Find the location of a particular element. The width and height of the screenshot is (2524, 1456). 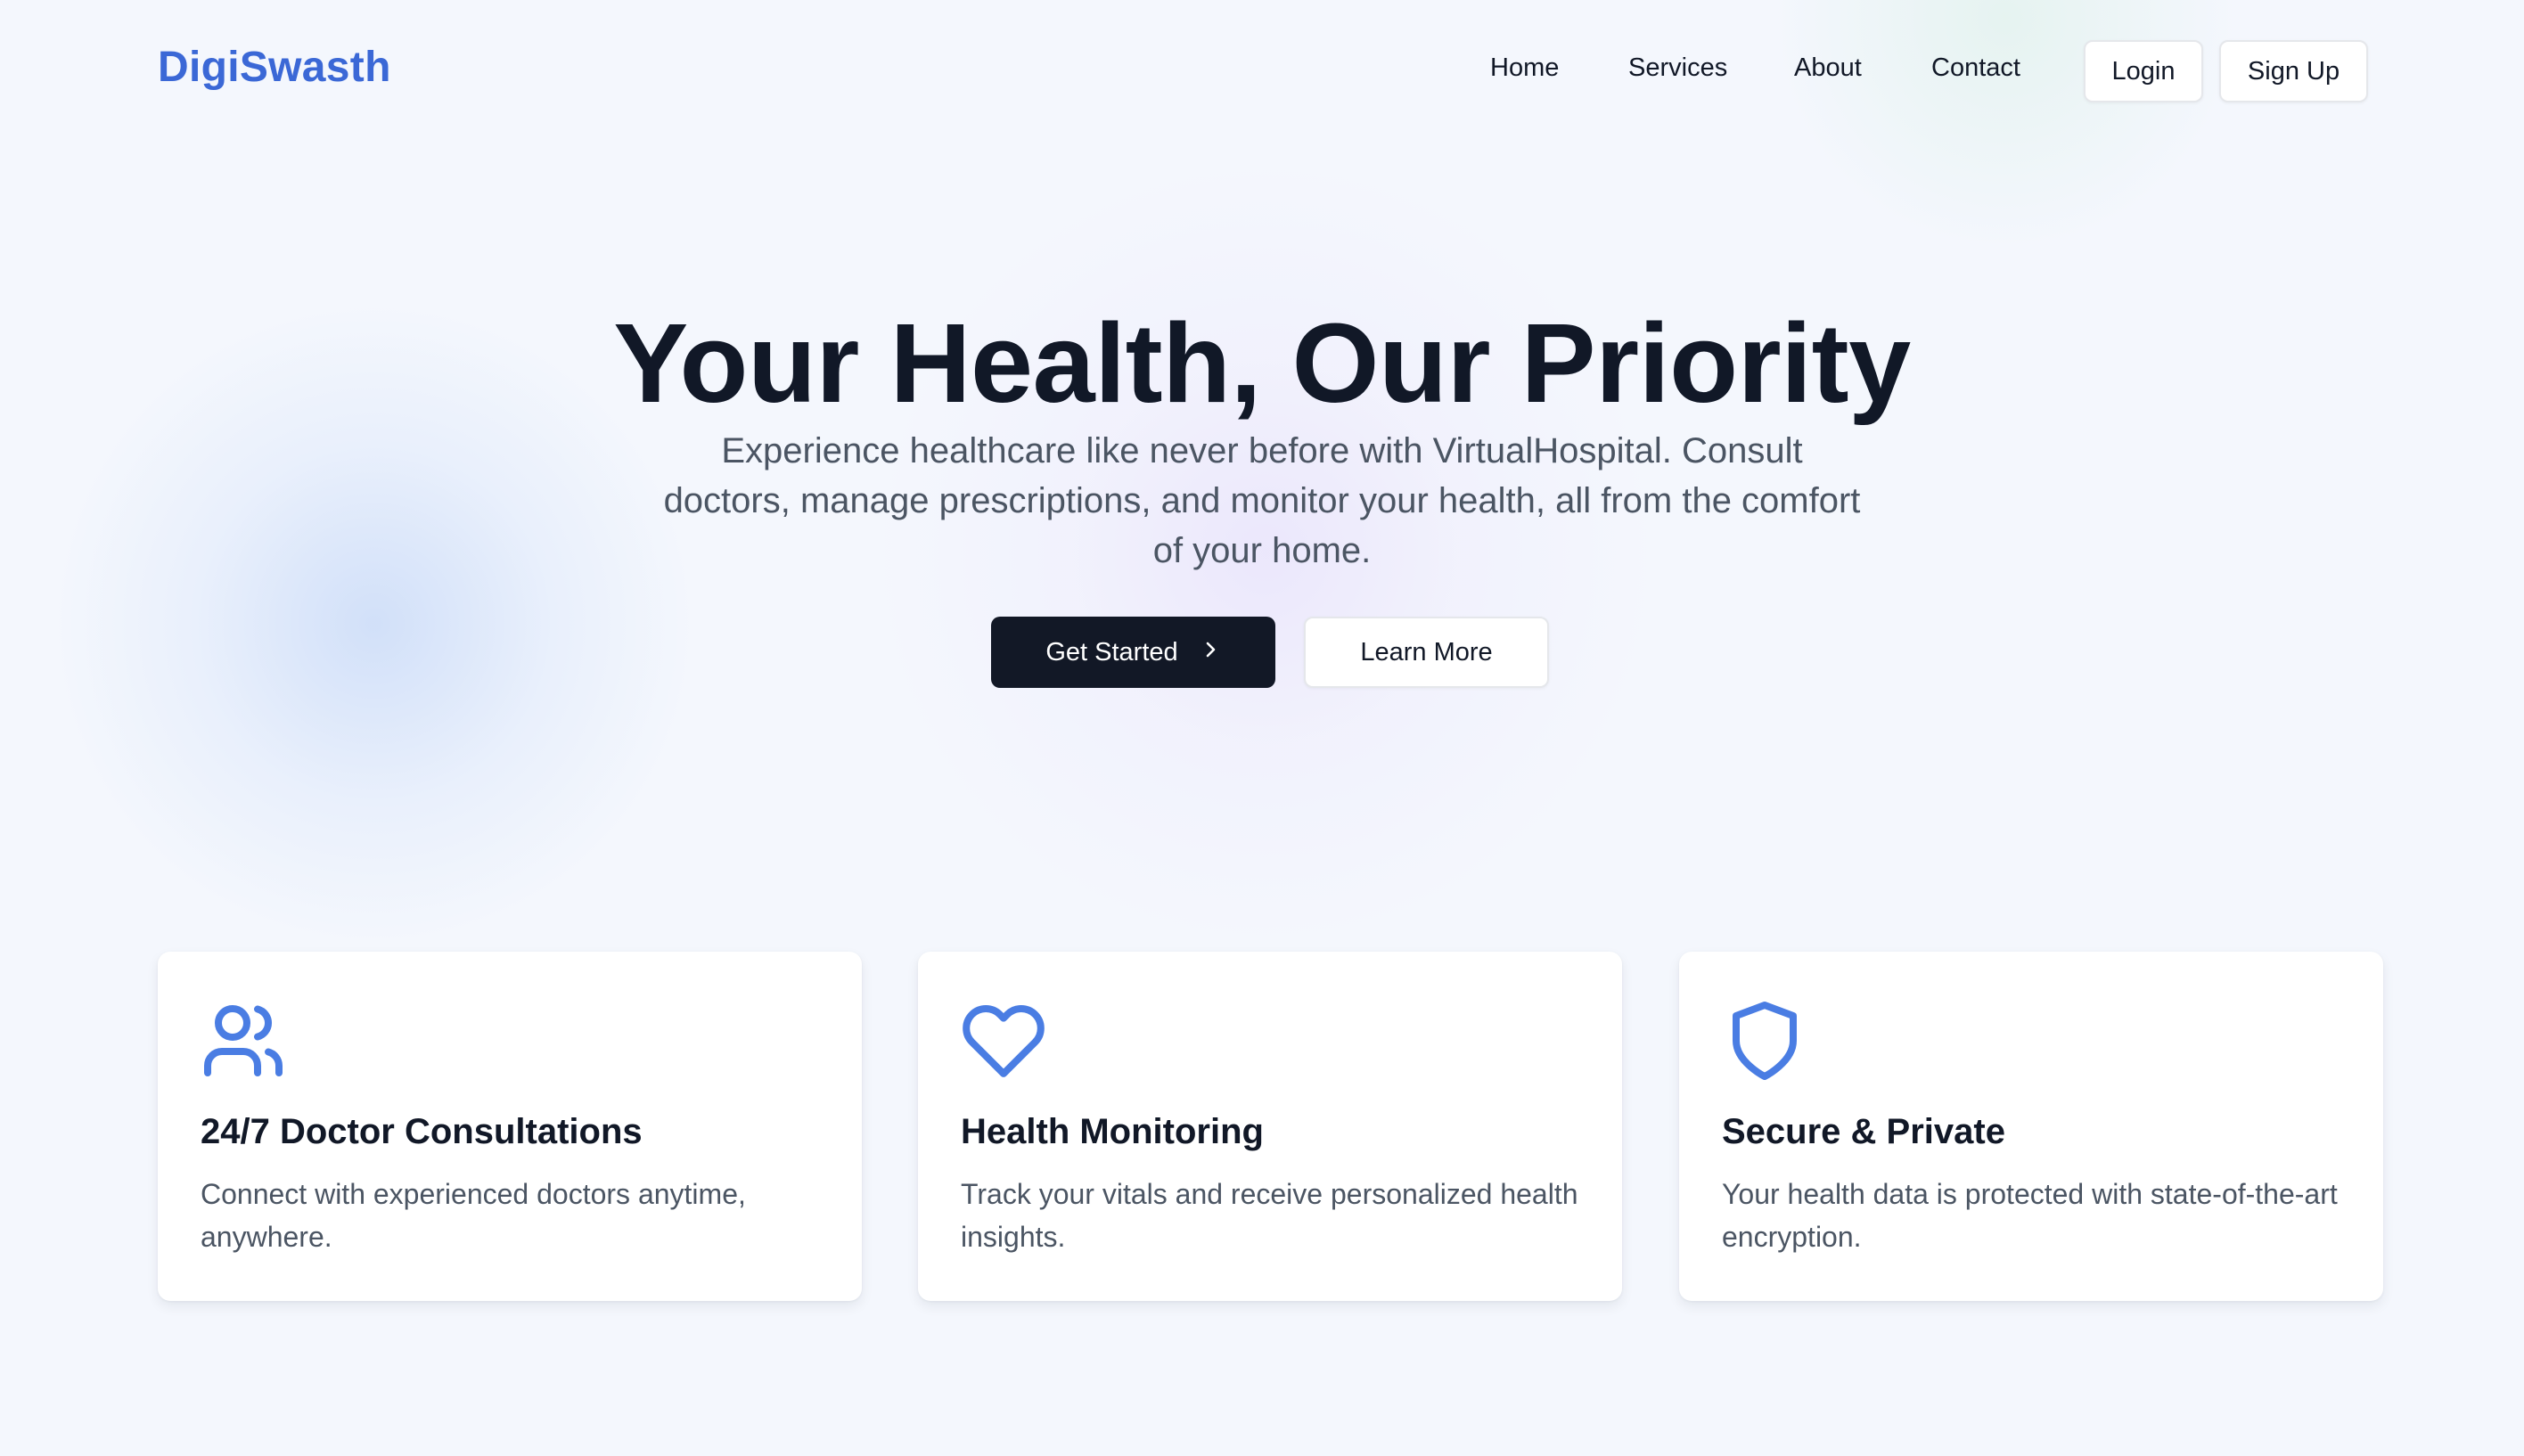

feature-title: Health Monitoring is located at coordinates (1113, 1131).